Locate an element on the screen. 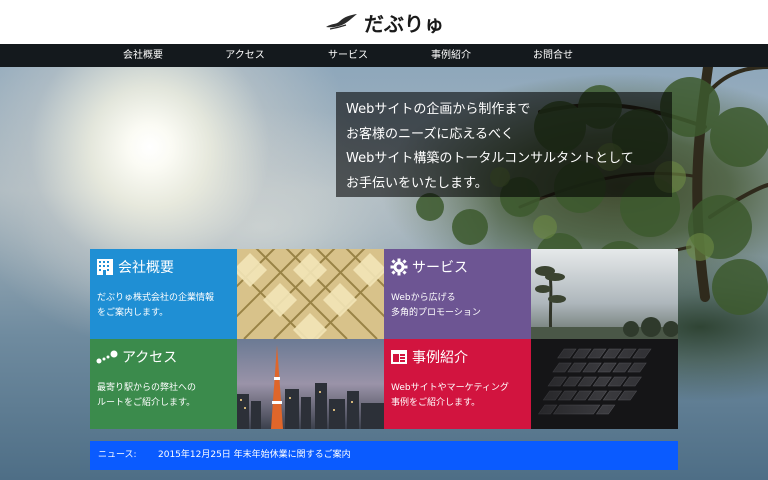 This screenshot has width=768, height=480. main-navigation: 会社概要 アクセス サービス 事例紹介 お問合せ is located at coordinates (384, 55).